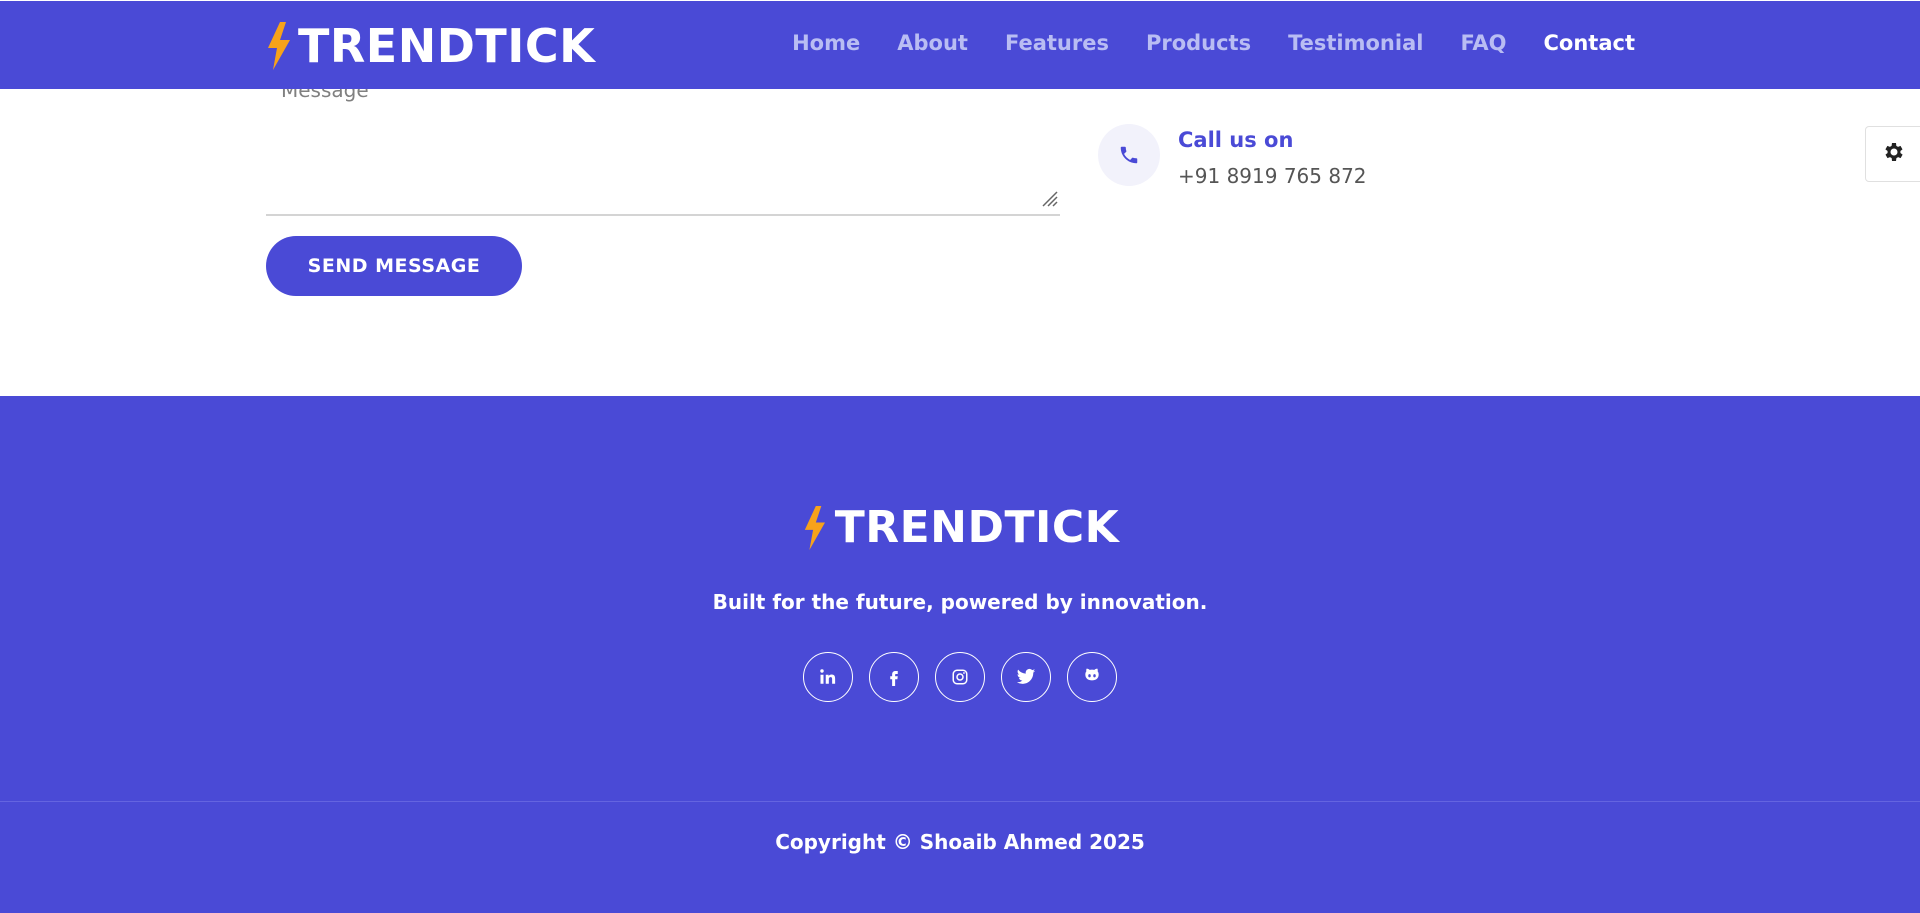 The width and height of the screenshot is (1920, 913). What do you see at coordinates (447, 46) in the screenshot?
I see `brand-name: TRENDTICK` at bounding box center [447, 46].